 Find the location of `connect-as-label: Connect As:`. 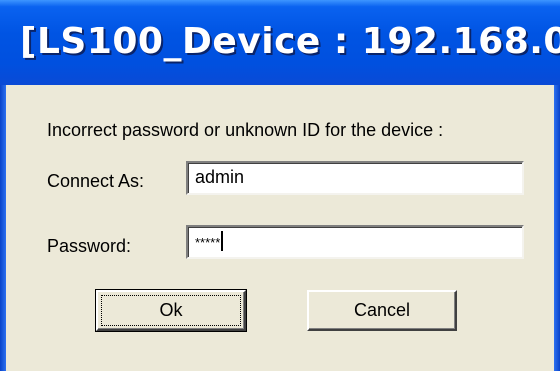

connect-as-label: Connect As: is located at coordinates (96, 181).